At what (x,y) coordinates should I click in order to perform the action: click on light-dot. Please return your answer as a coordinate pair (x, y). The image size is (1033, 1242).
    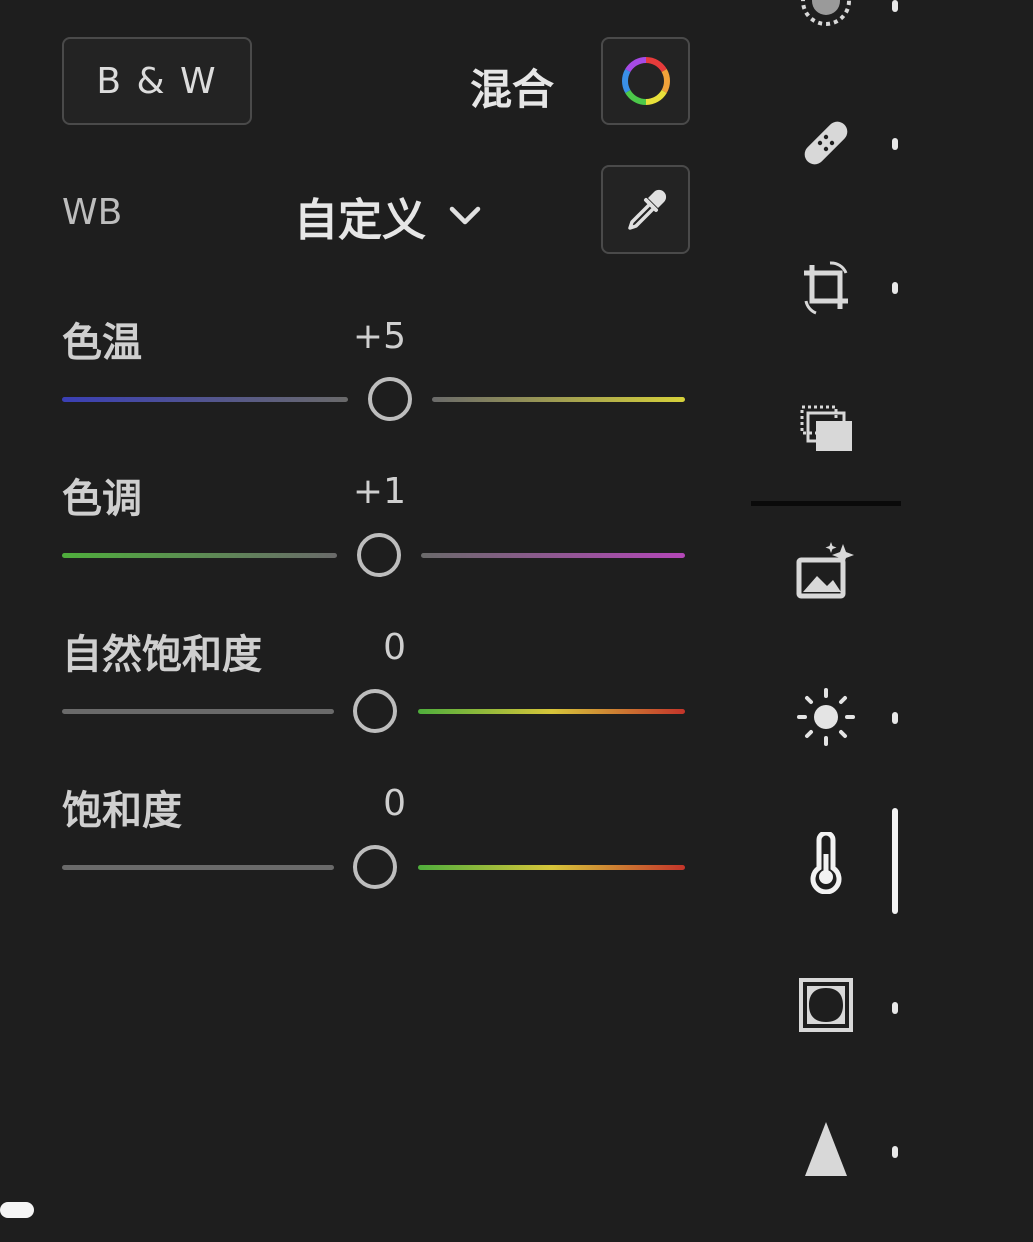
    Looking at the image, I should click on (895, 718).